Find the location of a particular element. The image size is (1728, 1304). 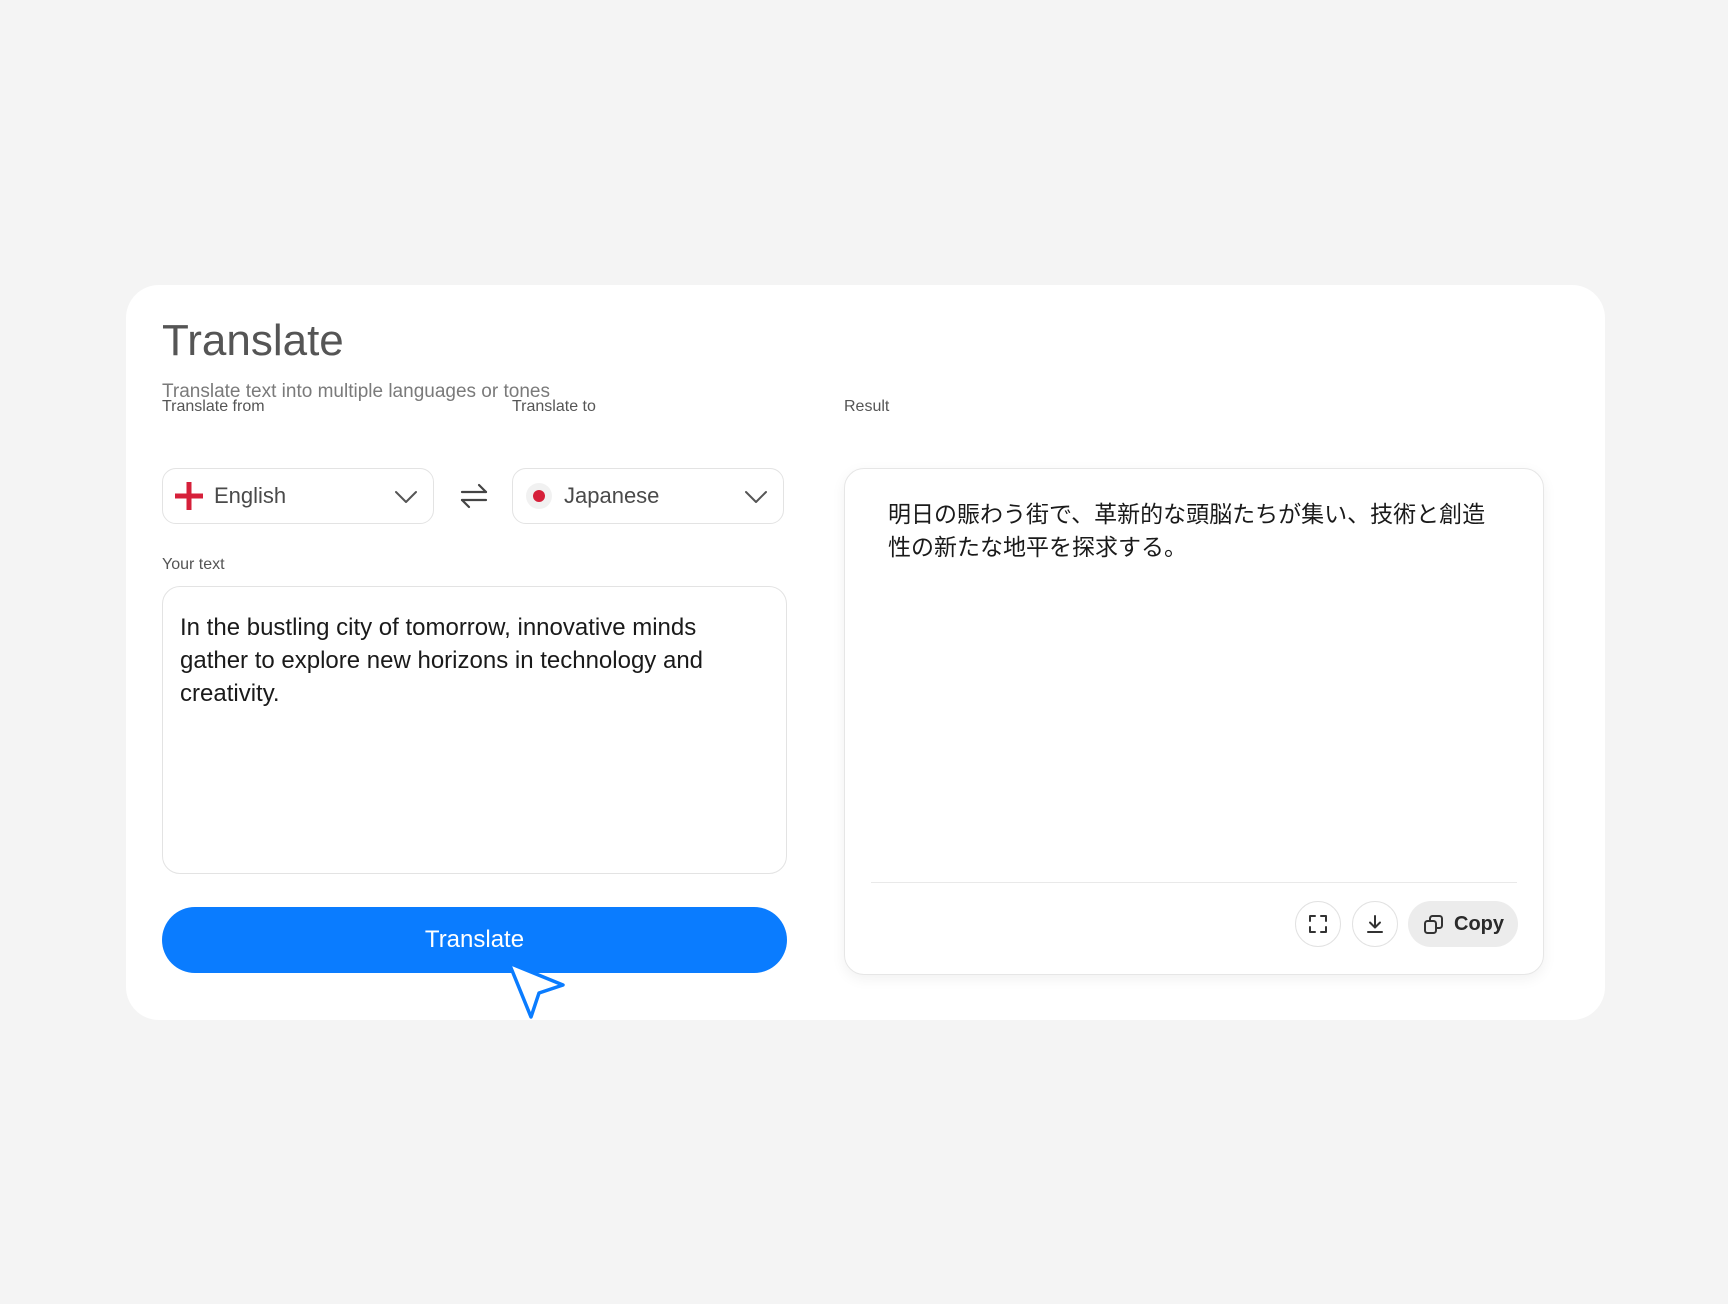

translate-to-value: Japanese is located at coordinates (612, 495).